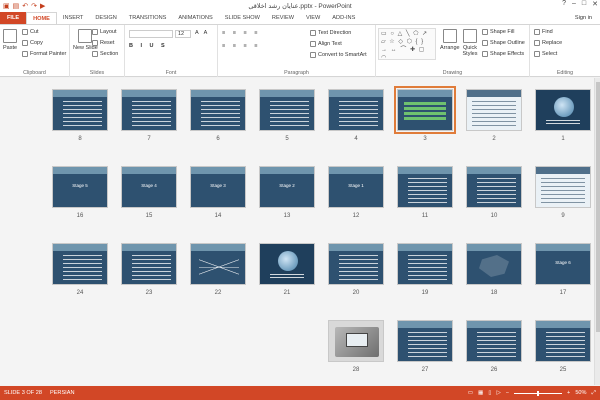  I want to click on drawing-label: Drawing, so click(452, 73).